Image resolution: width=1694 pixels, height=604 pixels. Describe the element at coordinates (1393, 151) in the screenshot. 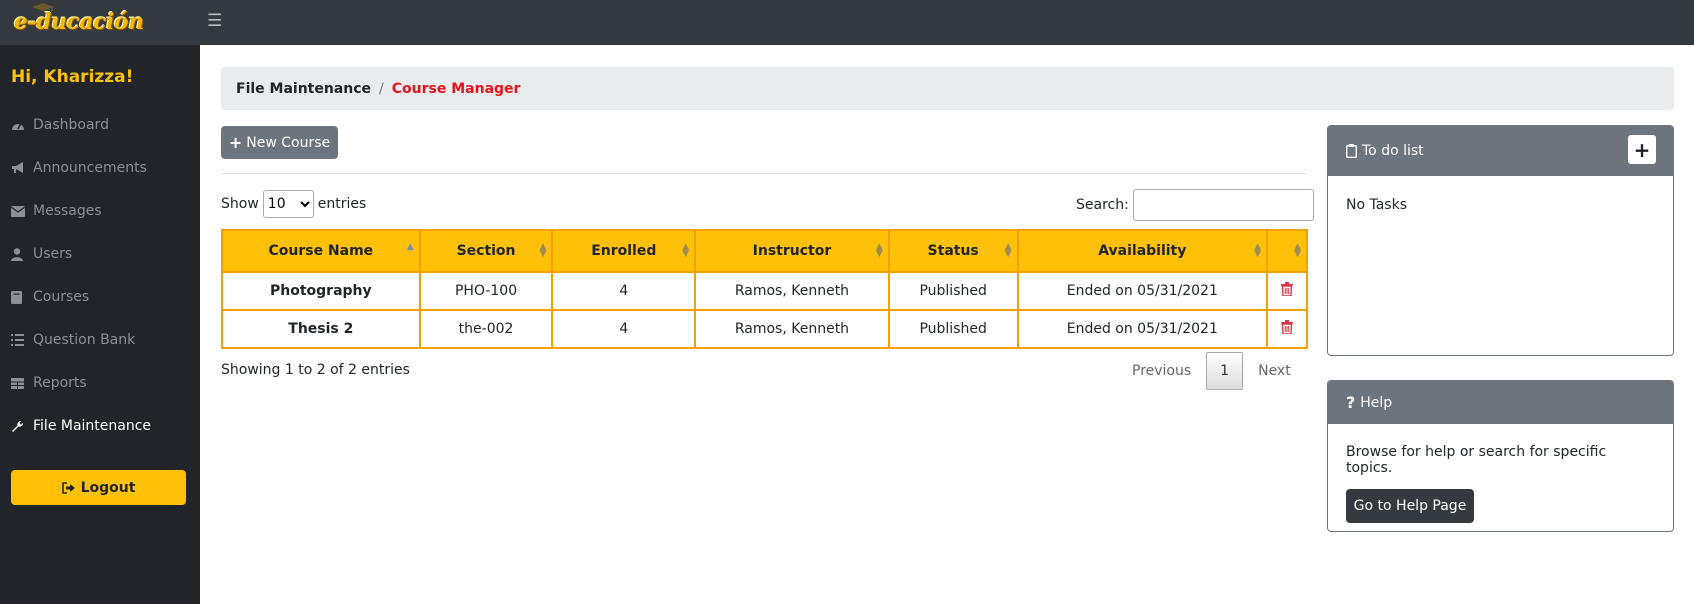

I see `todo-title: To do list` at that location.